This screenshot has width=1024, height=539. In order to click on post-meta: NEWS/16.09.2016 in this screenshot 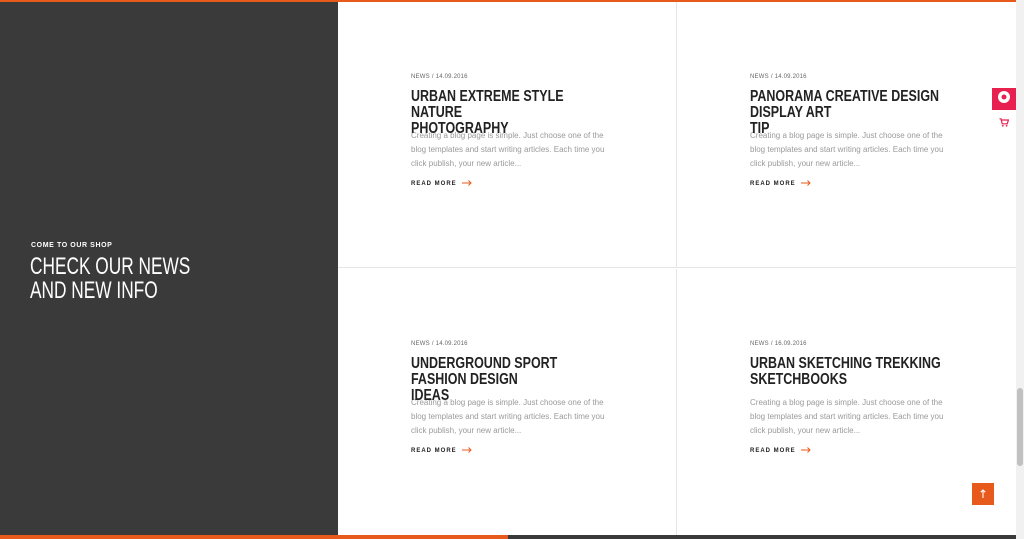, I will do `click(778, 344)`.